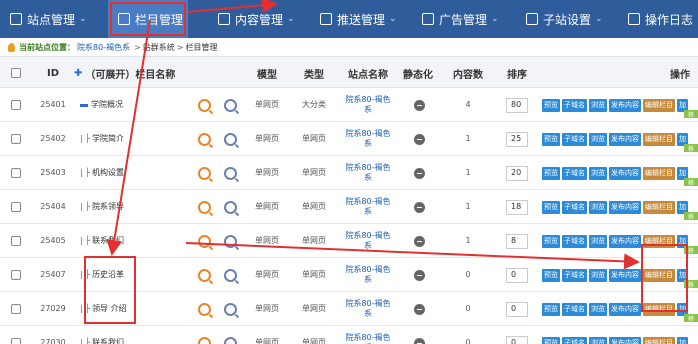 The image size is (698, 344). I want to click on nav-site-management: 站点管理 ⌄, so click(48, 19).